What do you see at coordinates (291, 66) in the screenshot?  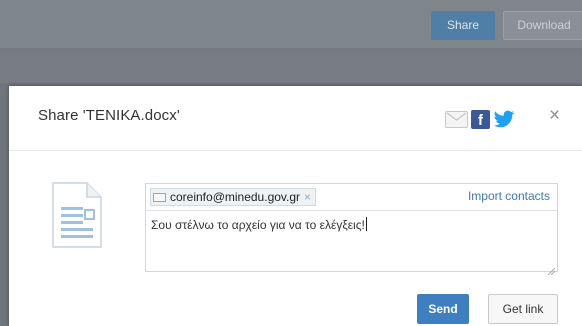 I see `background-band` at bounding box center [291, 66].